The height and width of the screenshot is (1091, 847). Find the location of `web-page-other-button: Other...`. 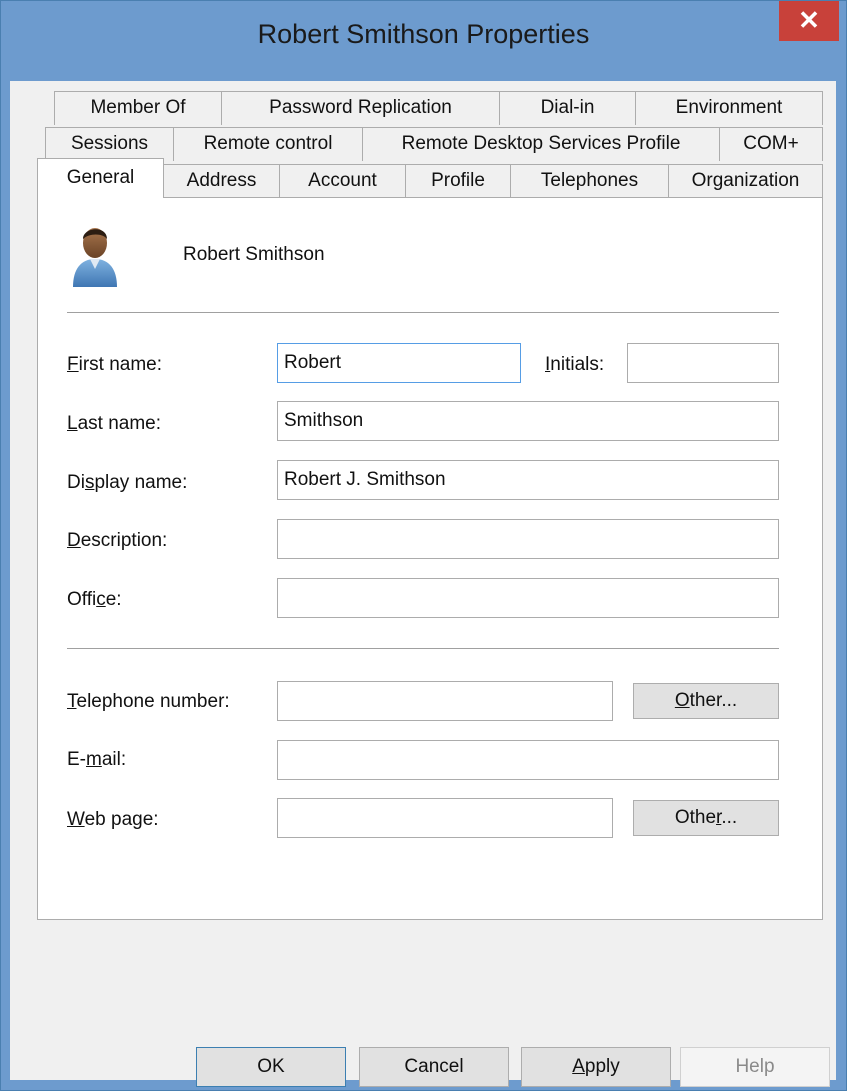

web-page-other-button: Other... is located at coordinates (706, 818).